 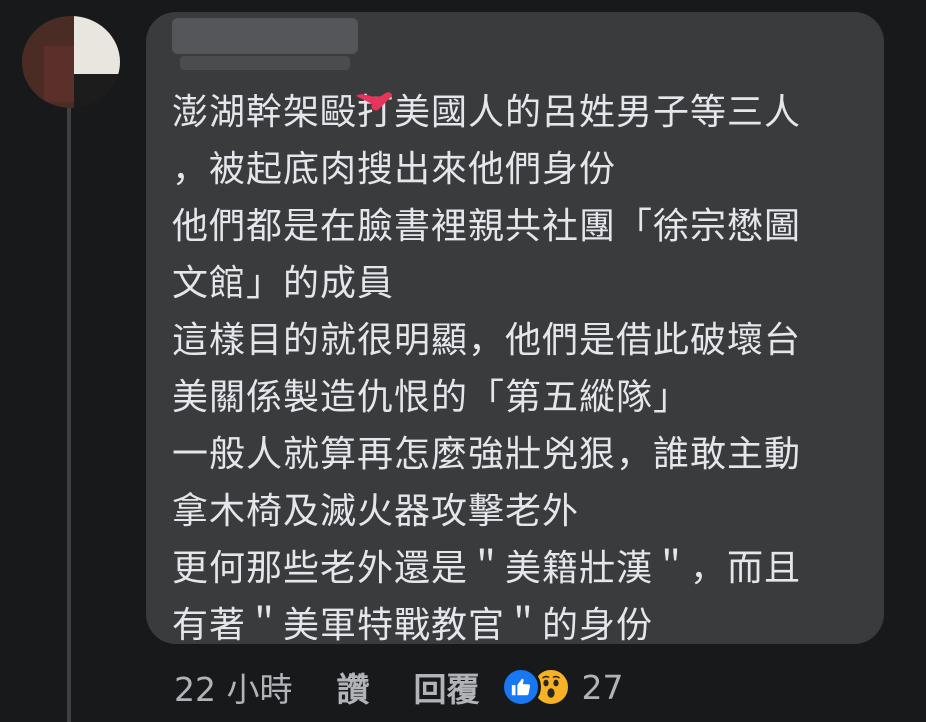 What do you see at coordinates (398, 687) in the screenshot?
I see `comment-actions: 22 小時 讚 回覆 27` at bounding box center [398, 687].